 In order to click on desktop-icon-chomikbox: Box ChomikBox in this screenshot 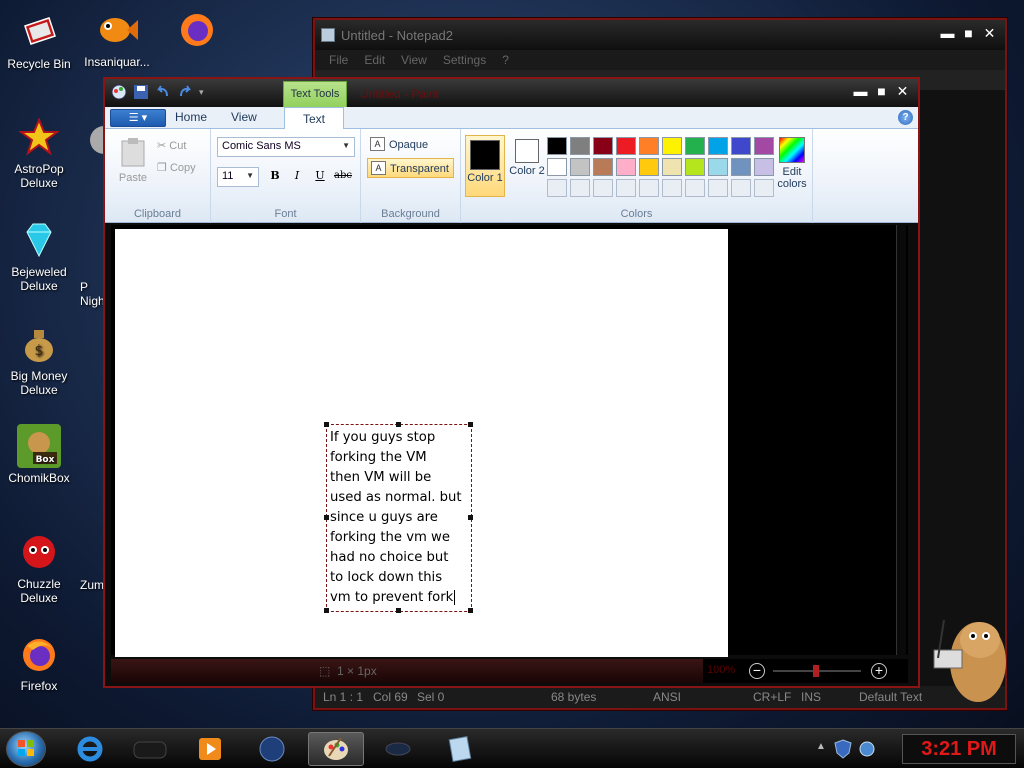, I will do `click(39, 454)`.